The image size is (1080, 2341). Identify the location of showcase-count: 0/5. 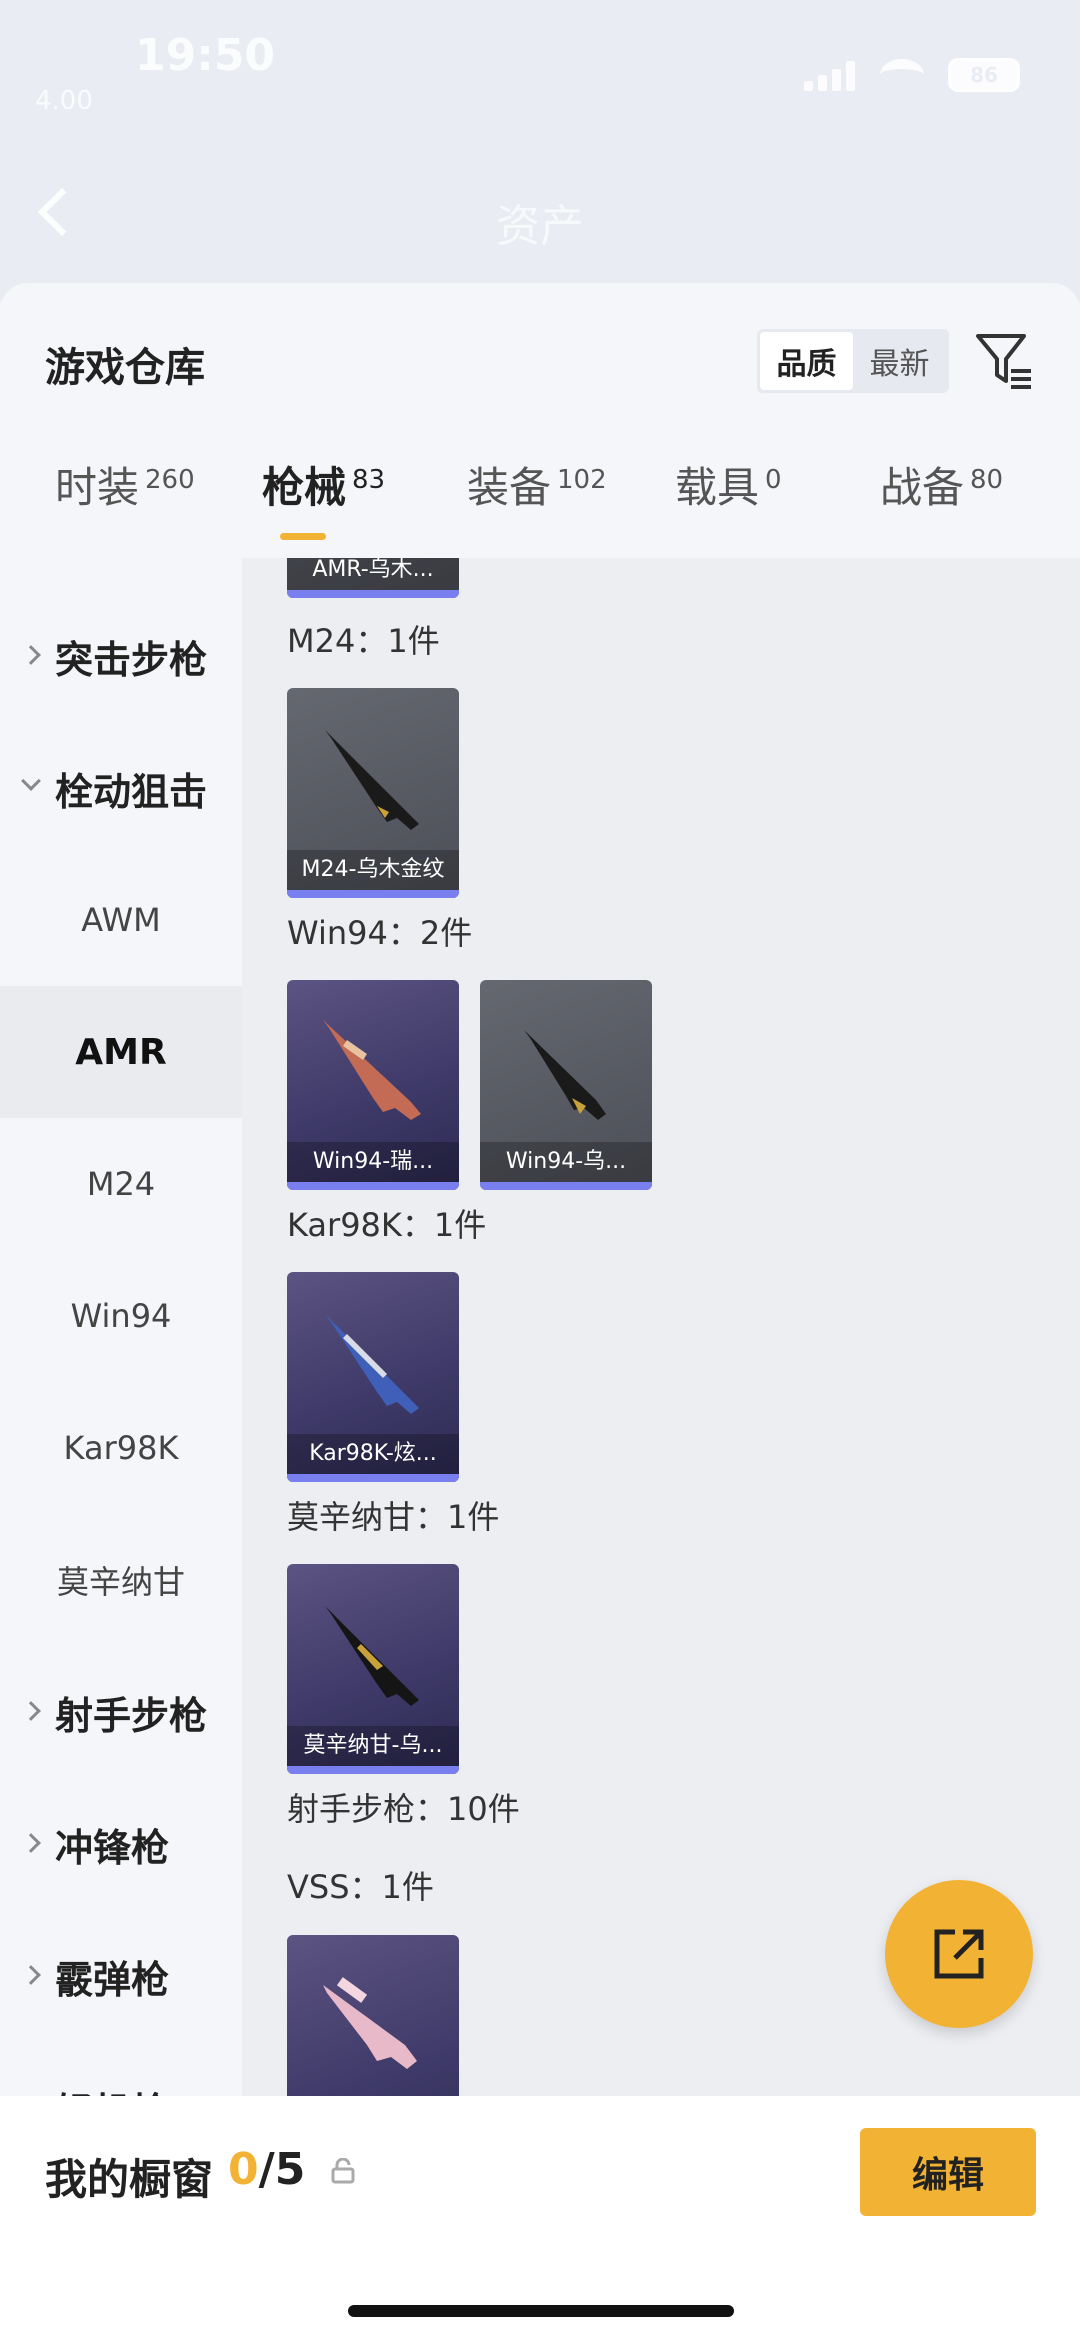
(266, 2169).